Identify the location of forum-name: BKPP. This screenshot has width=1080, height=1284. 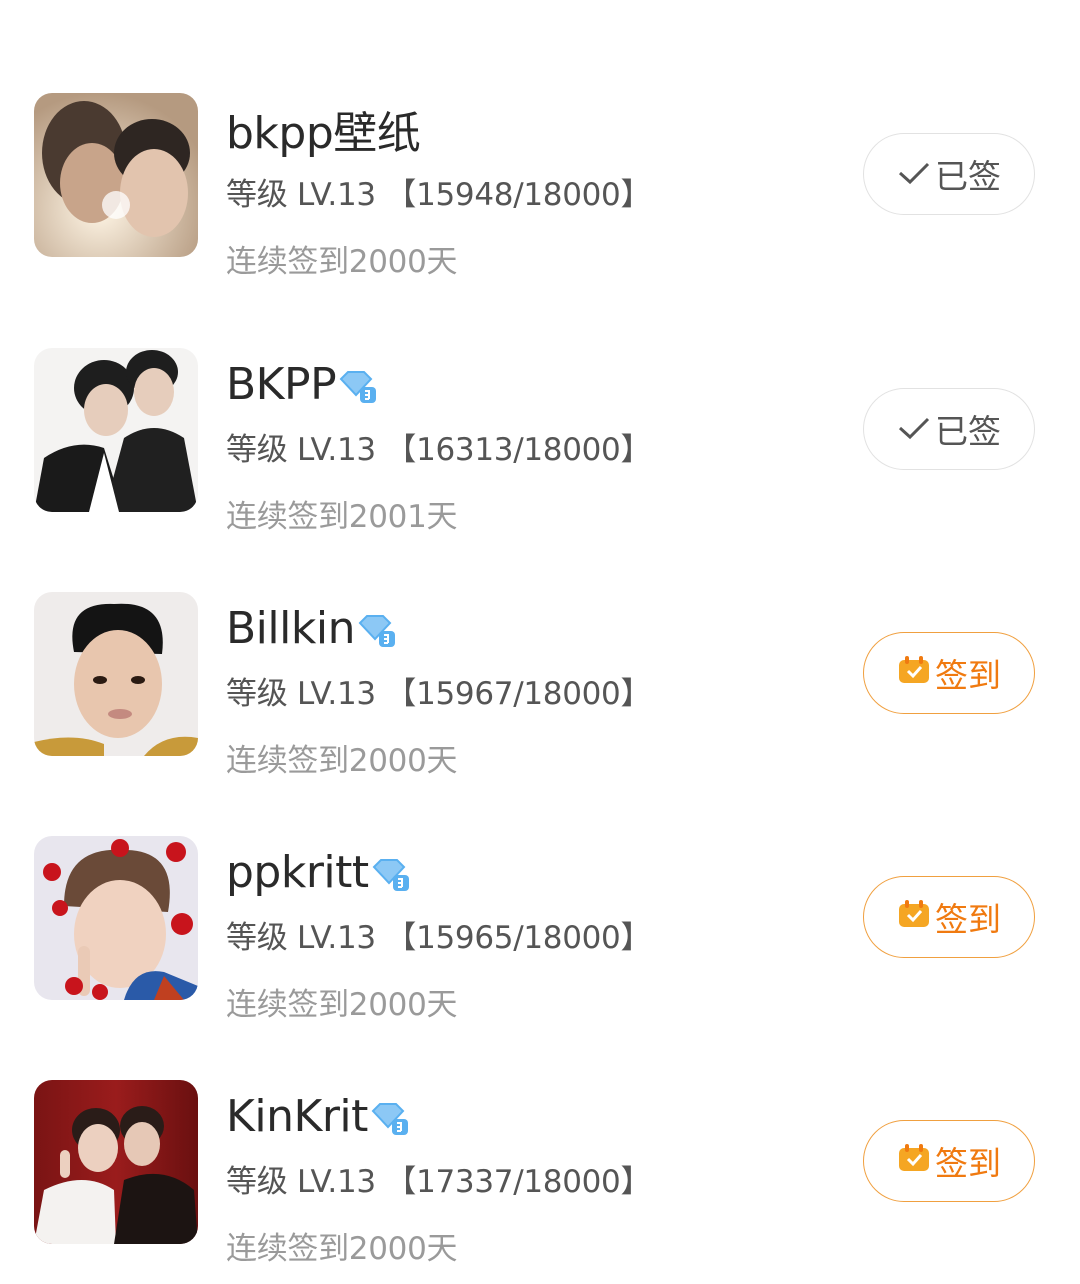
(281, 384).